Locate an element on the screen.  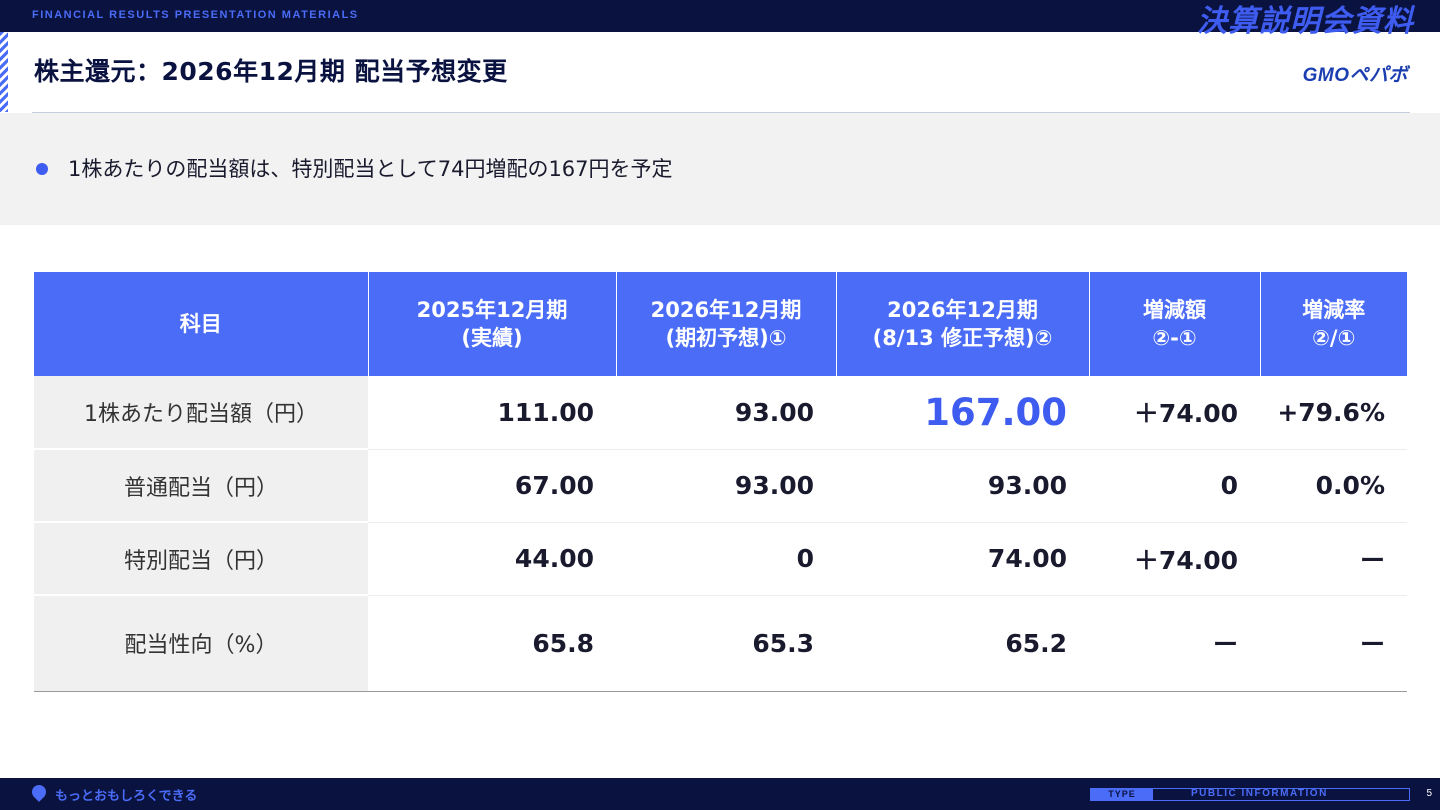
bullet-icon is located at coordinates (42, 169).